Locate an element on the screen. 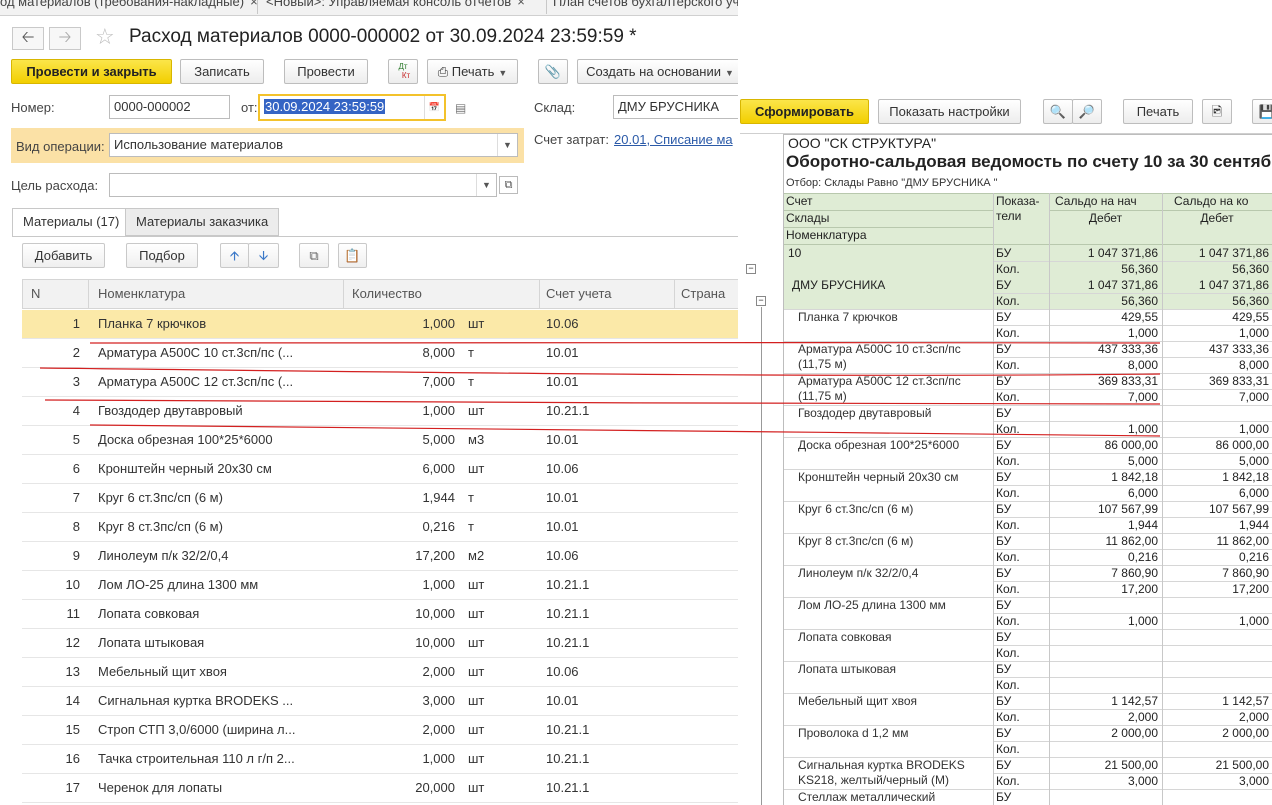 The height and width of the screenshot is (805, 1272). saldo-end-bu is located at coordinates (1215, 797).